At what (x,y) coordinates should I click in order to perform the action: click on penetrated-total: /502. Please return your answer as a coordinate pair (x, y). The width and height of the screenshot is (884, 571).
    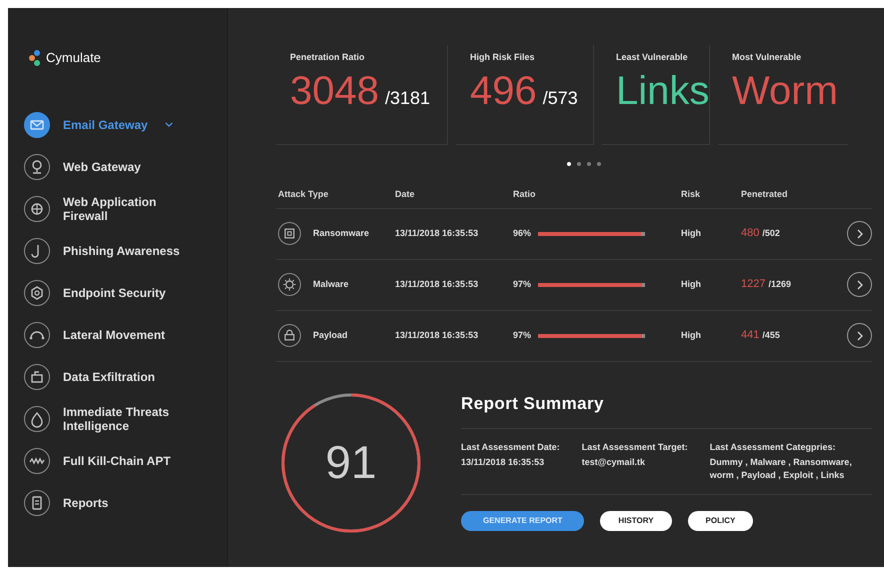
    Looking at the image, I should click on (771, 233).